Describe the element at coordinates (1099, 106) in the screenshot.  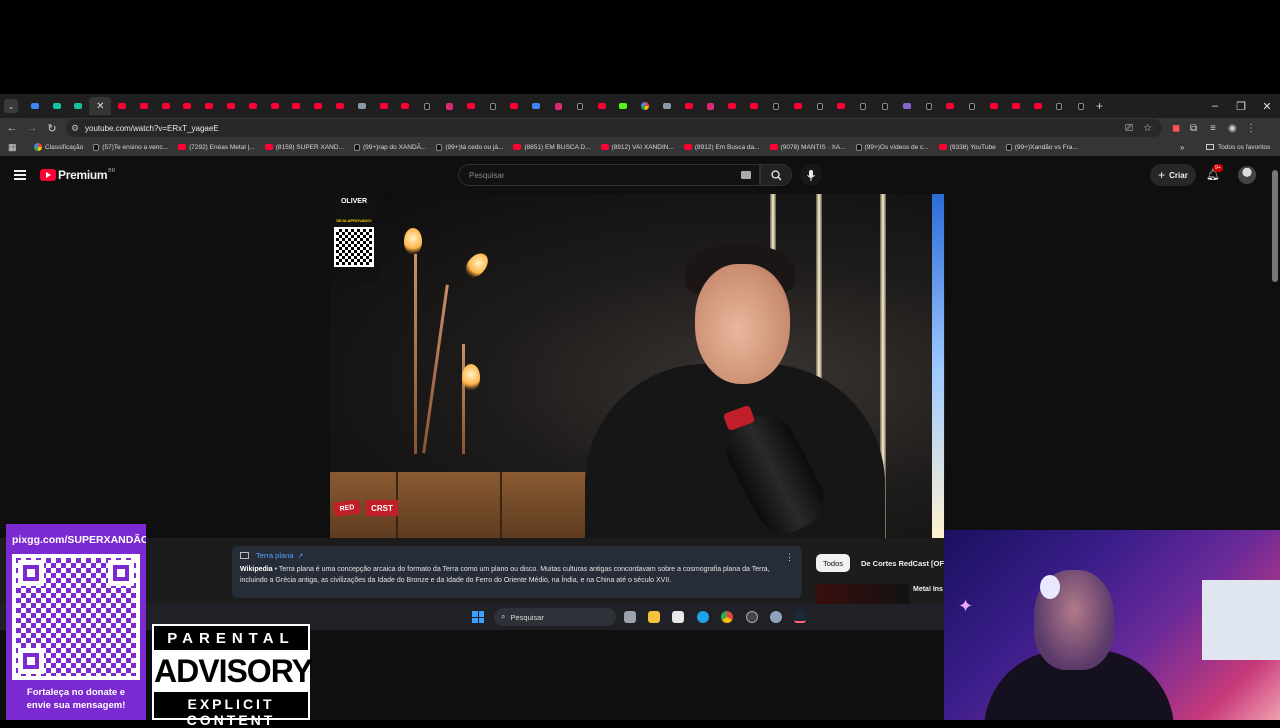
I see `new-tab-button: +` at that location.